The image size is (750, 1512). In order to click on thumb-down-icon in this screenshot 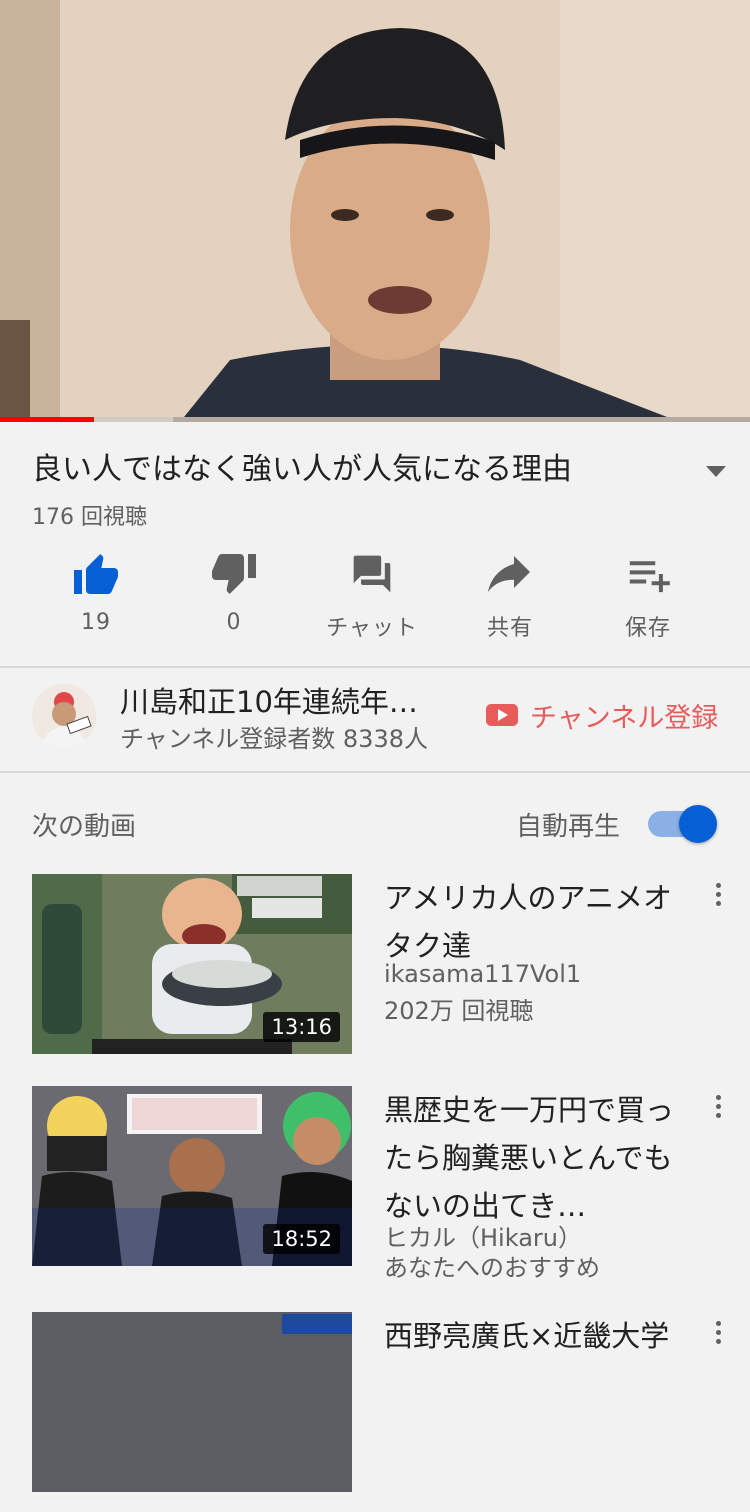, I will do `click(234, 574)`.